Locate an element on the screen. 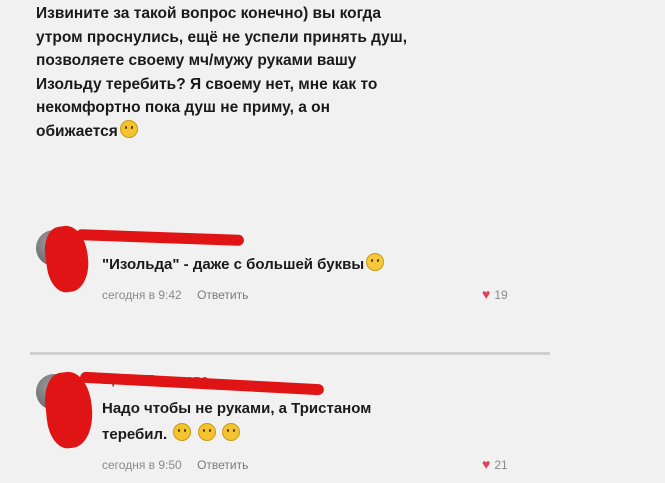  like-button: ♥ 19 is located at coordinates (495, 294).